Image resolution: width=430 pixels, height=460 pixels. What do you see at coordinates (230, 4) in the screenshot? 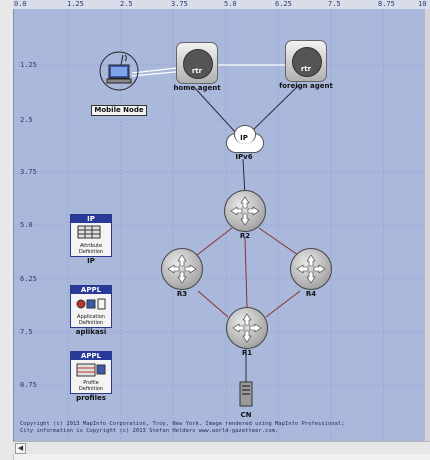
I see `ruler-x-tick: 5.0` at bounding box center [230, 4].